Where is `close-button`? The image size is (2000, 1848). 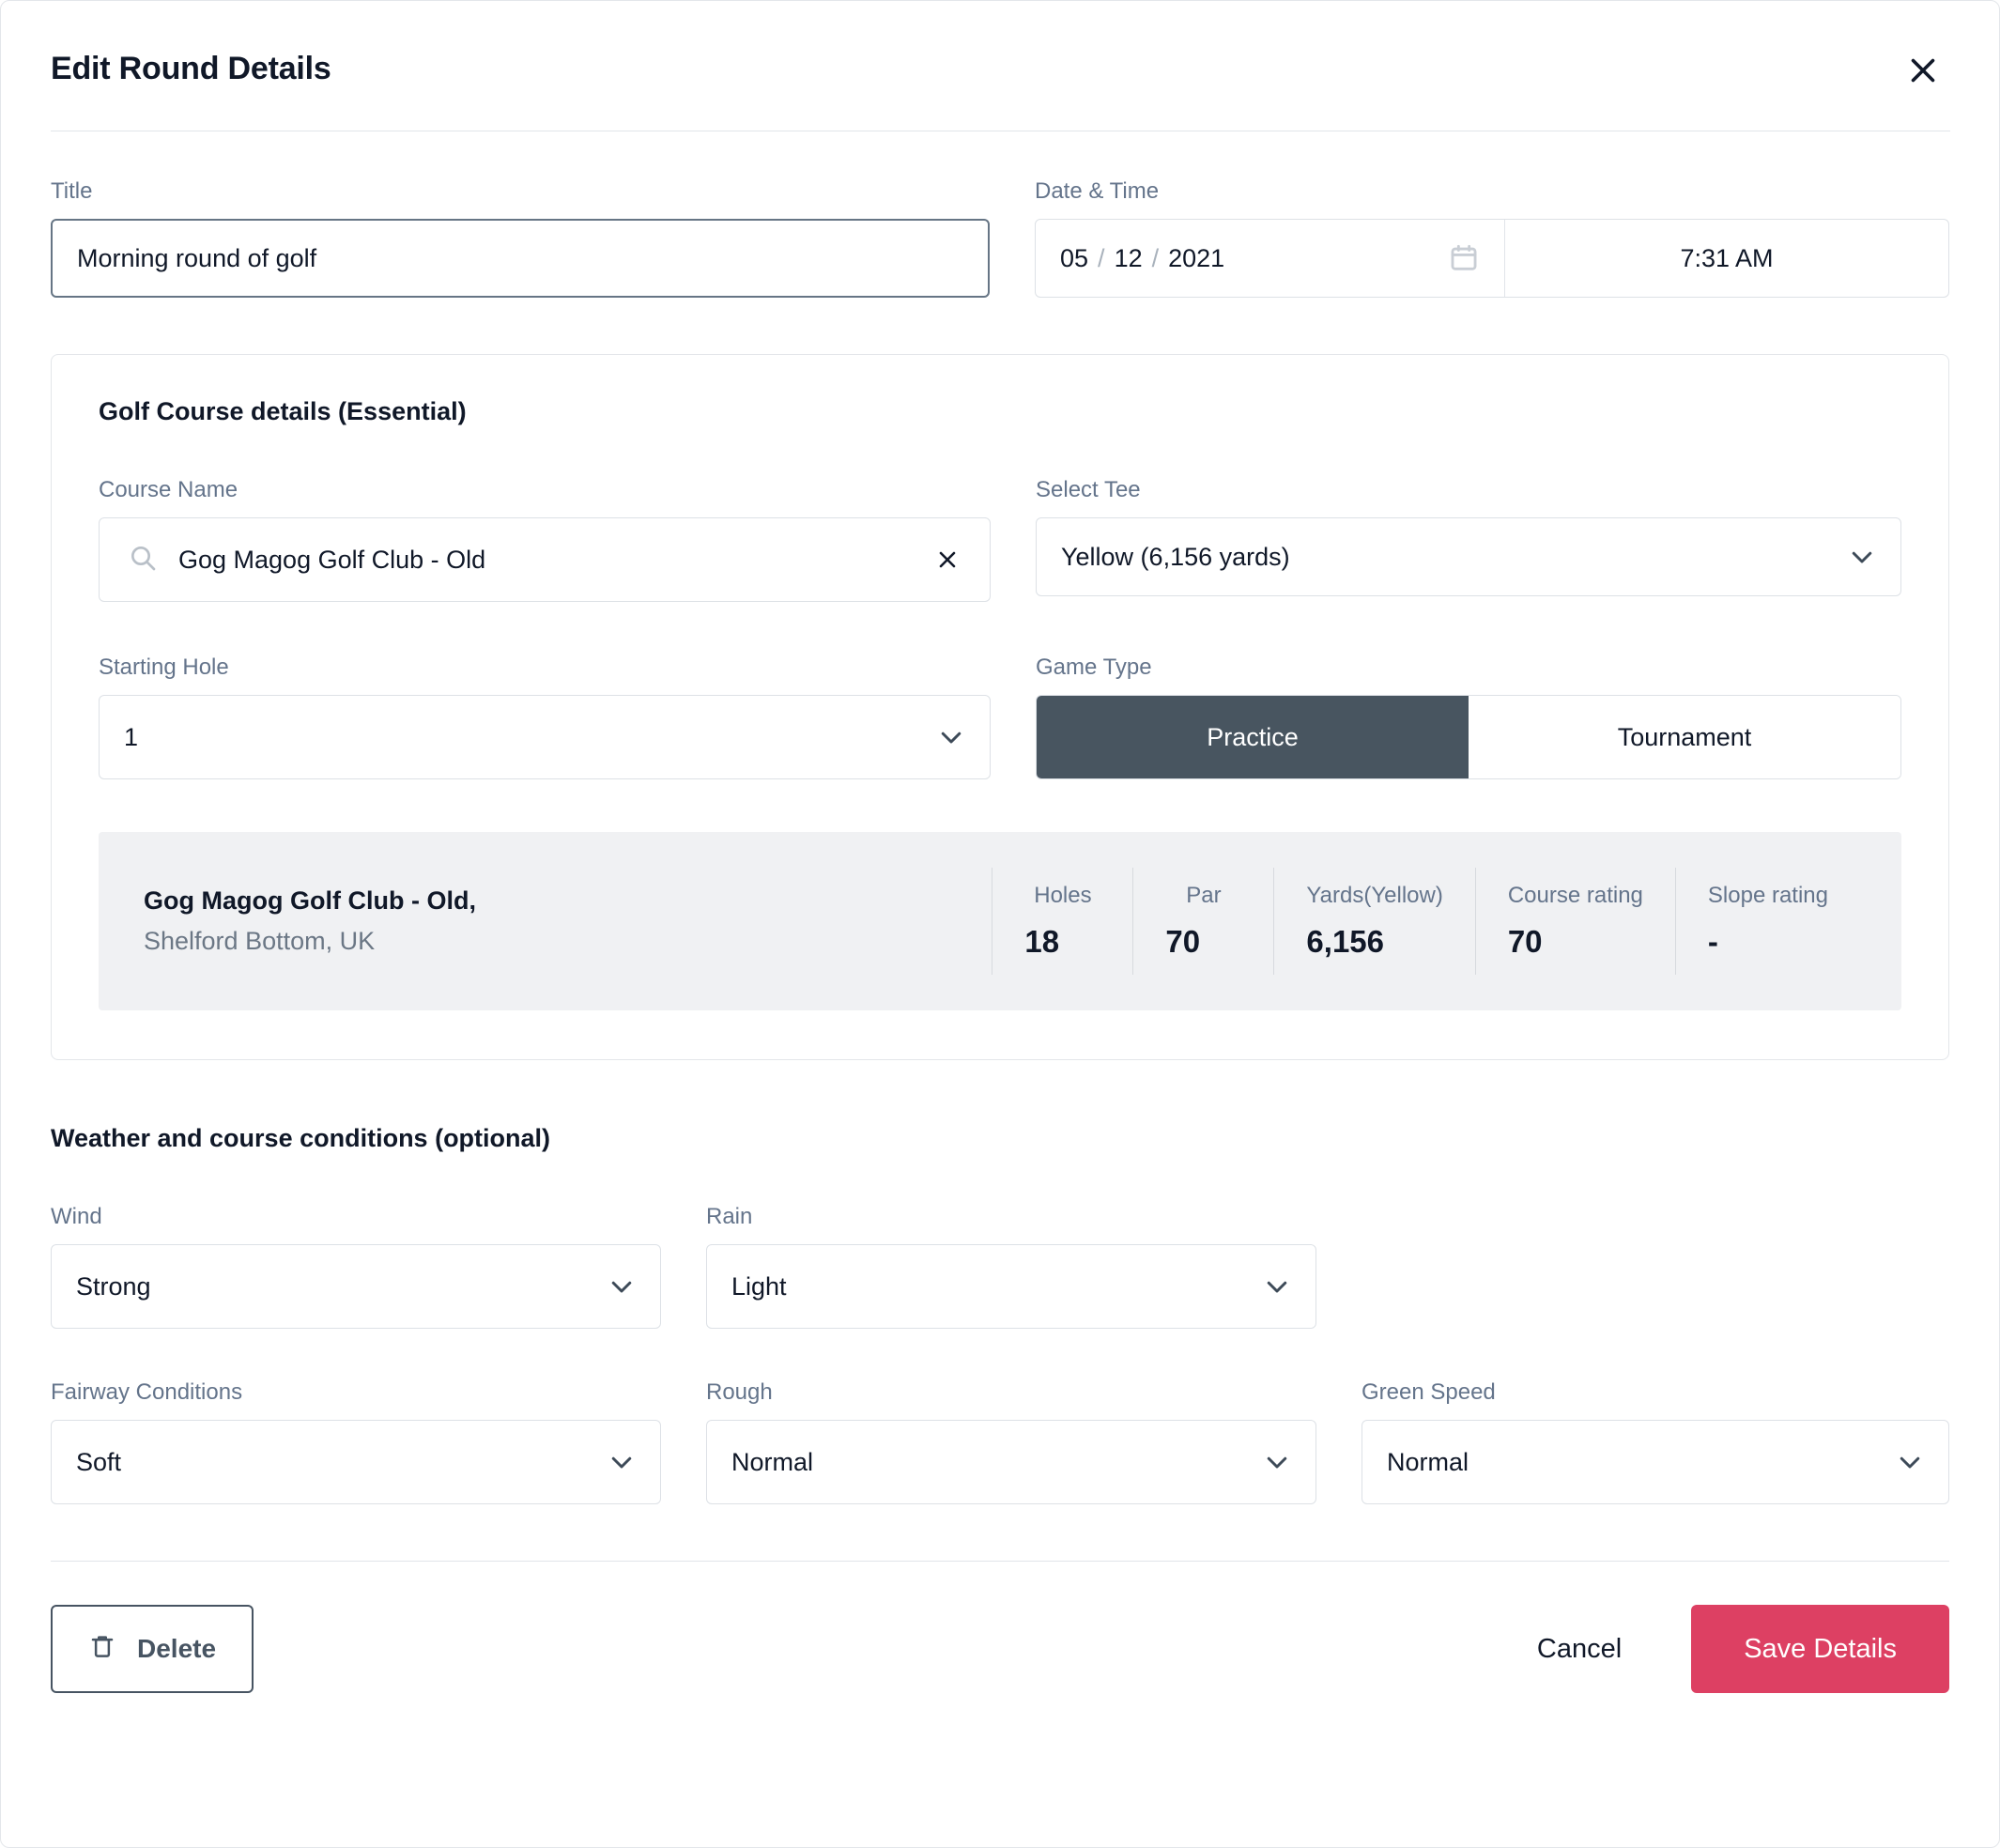
close-button is located at coordinates (1923, 70).